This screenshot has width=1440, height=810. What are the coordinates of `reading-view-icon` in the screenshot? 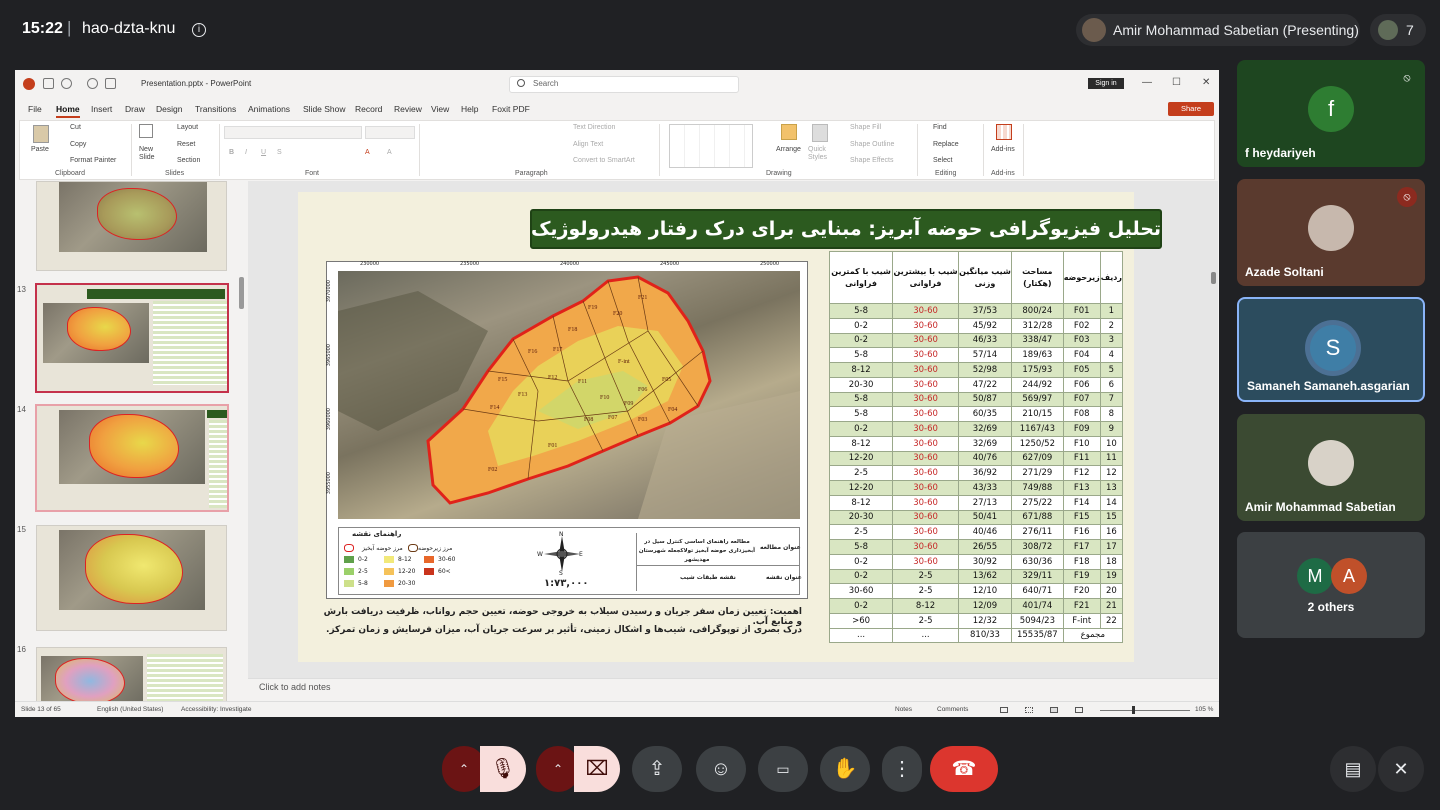 It's located at (1054, 710).